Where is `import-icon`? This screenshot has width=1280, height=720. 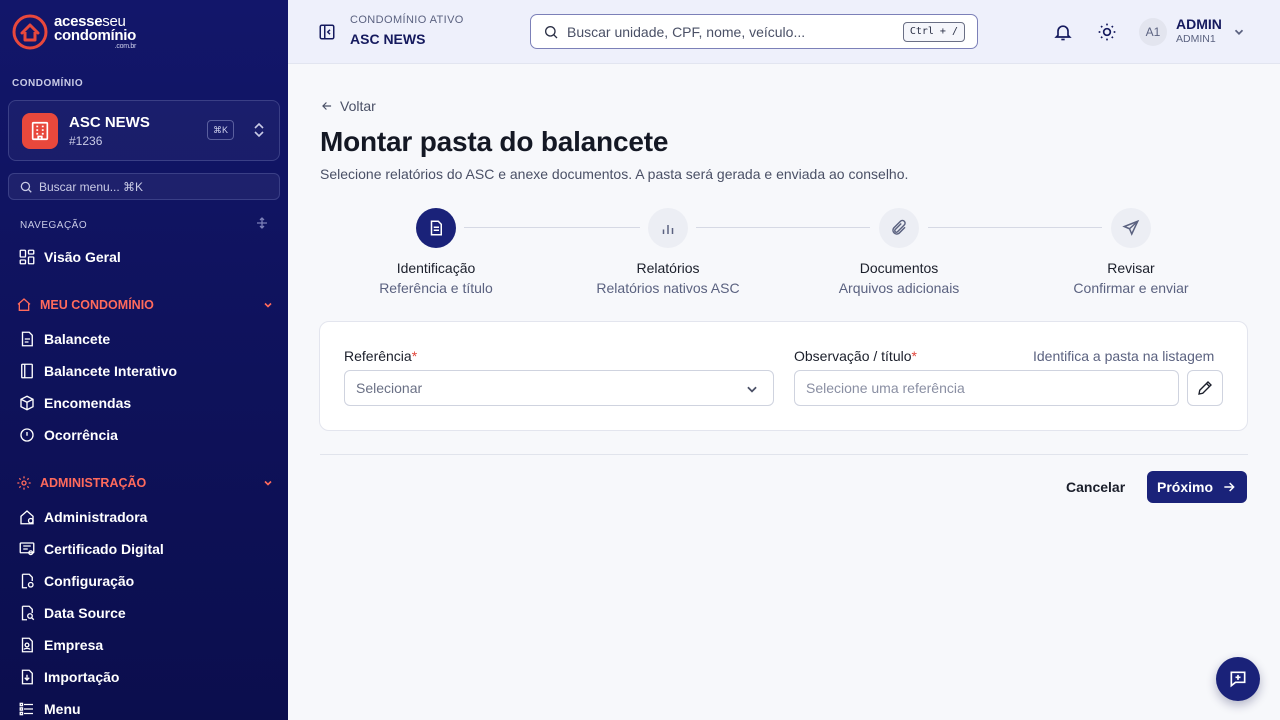 import-icon is located at coordinates (27, 677).